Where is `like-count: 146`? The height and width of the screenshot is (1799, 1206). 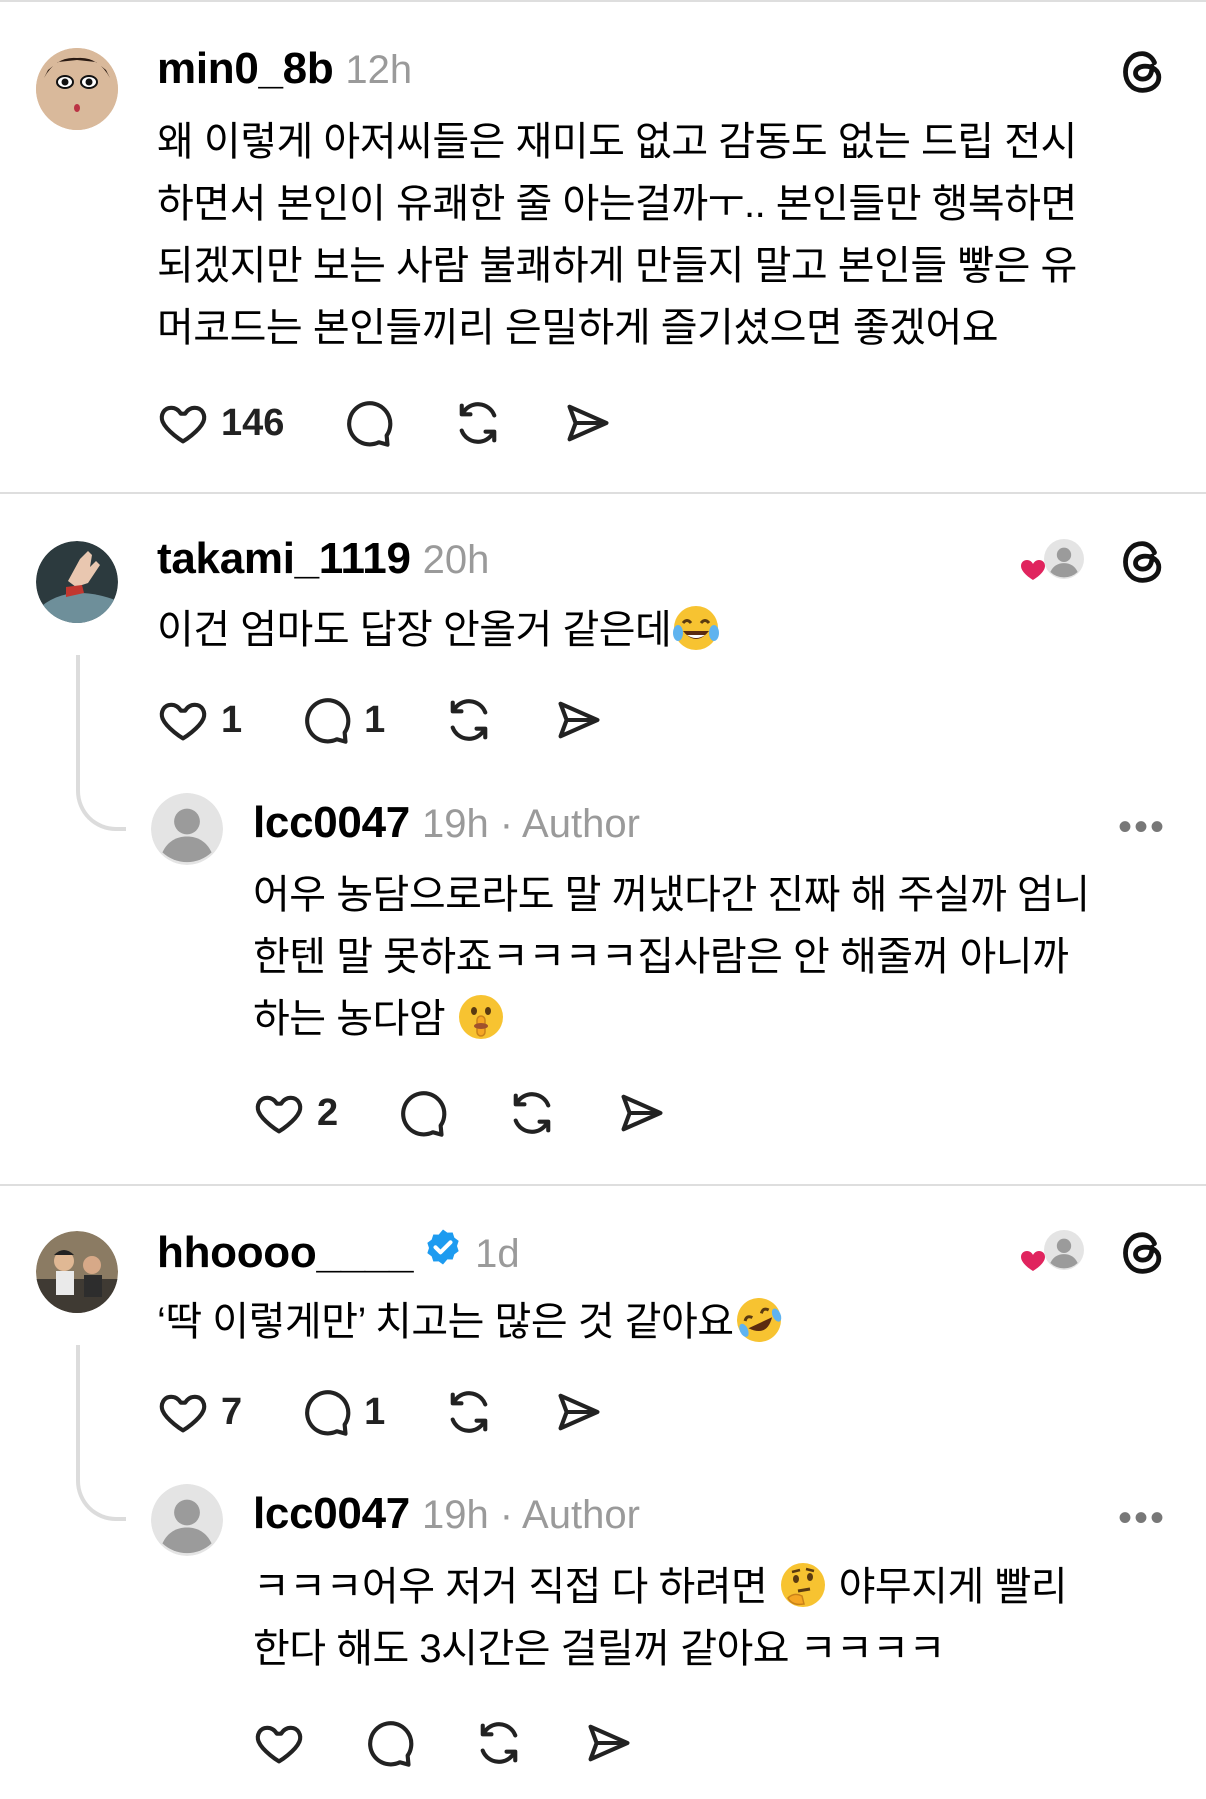 like-count: 146 is located at coordinates (253, 422).